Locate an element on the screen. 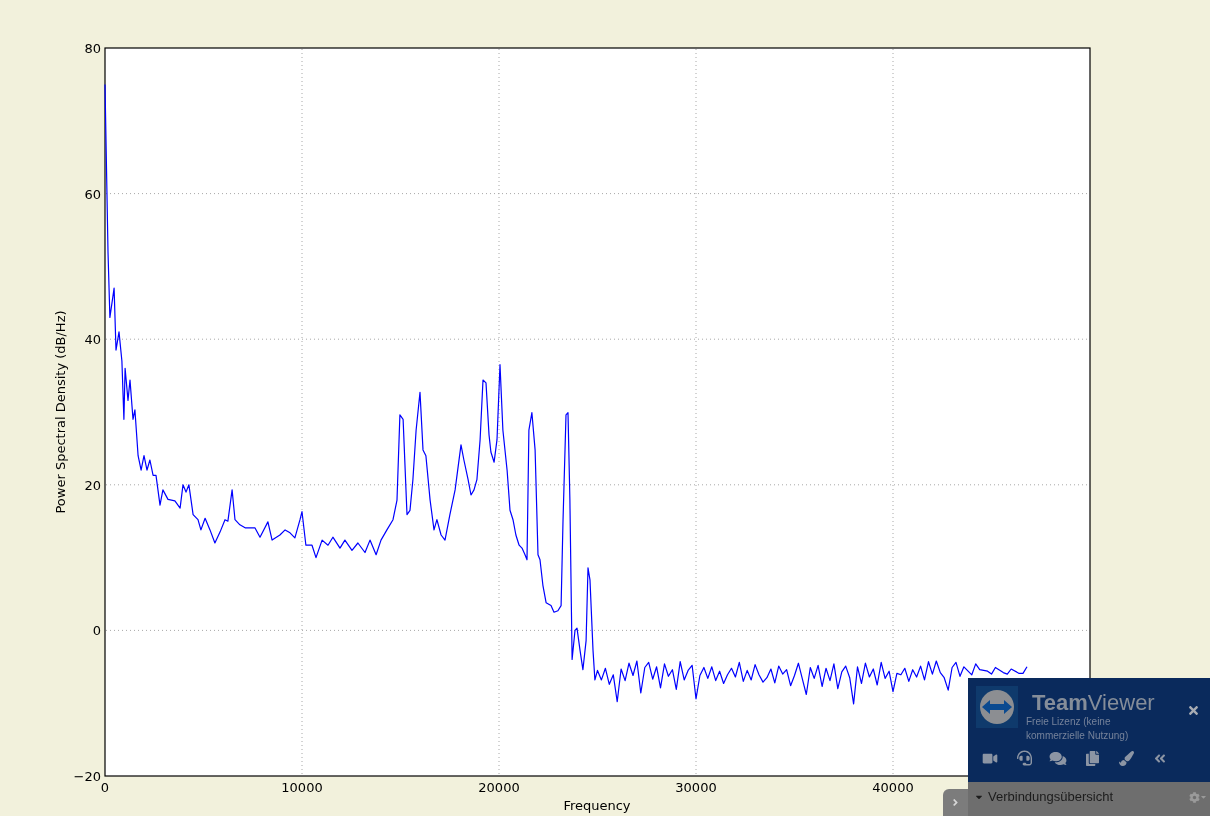  y-tick-label: 40 is located at coordinates (92, 340).